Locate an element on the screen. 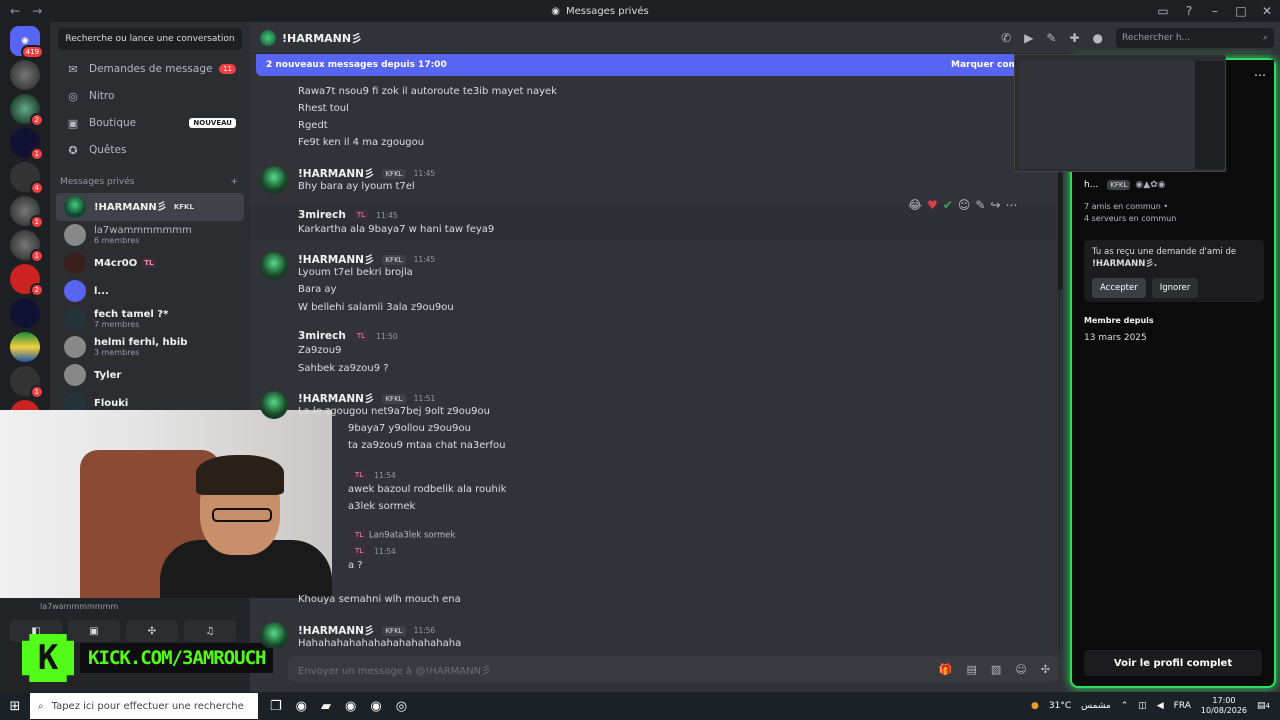 The image size is (1280, 720). obs-icon: ◎ is located at coordinates (401, 706).